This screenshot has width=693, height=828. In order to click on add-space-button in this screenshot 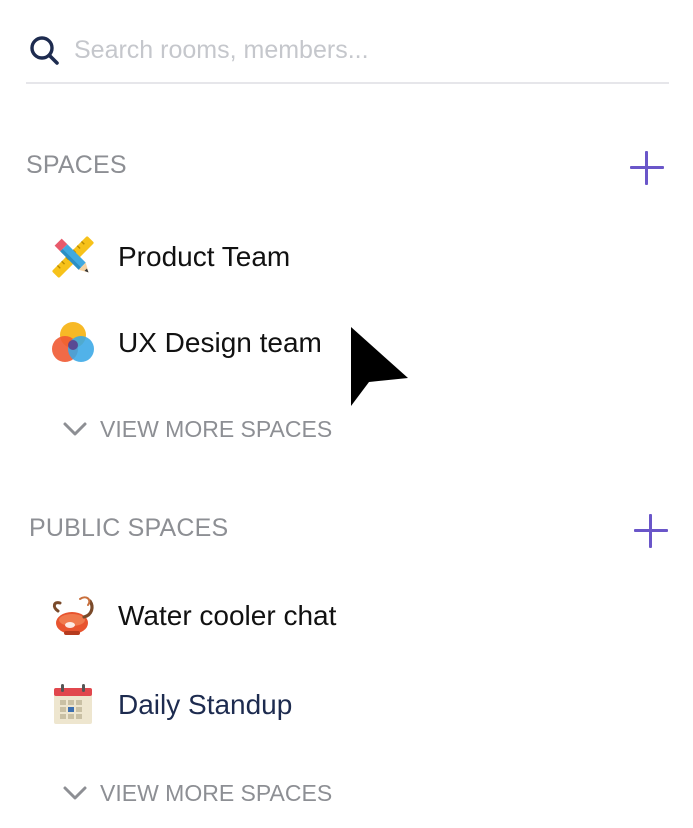, I will do `click(647, 168)`.